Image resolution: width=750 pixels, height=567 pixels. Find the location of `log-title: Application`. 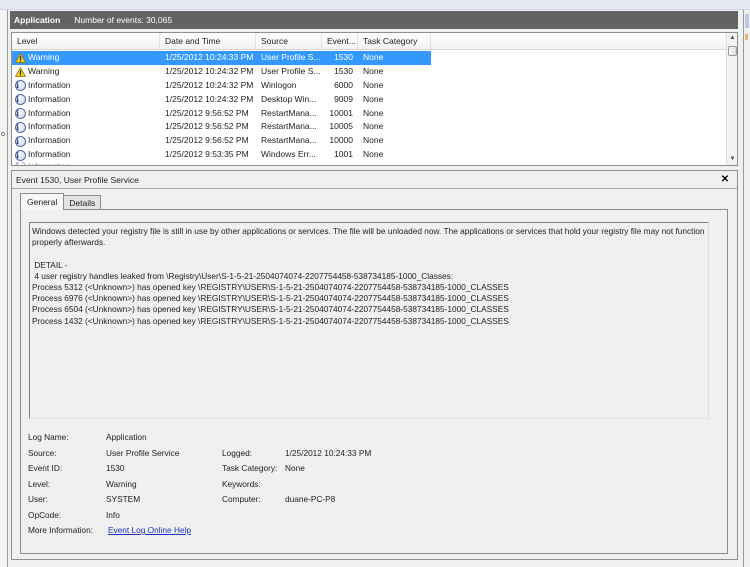

log-title: Application is located at coordinates (37, 20).